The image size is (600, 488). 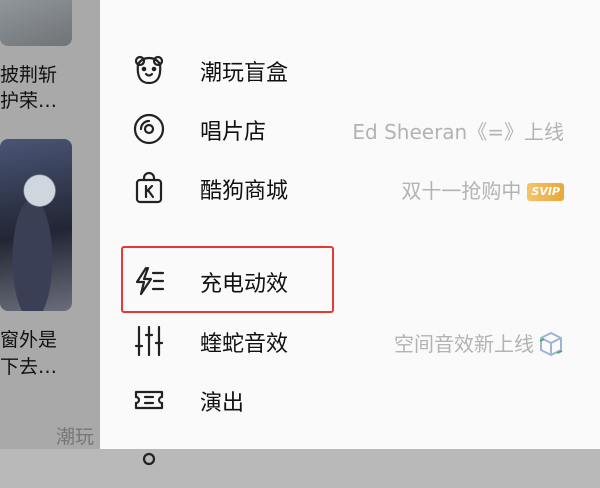 What do you see at coordinates (29, 340) in the screenshot?
I see `background-text: 窗外是` at bounding box center [29, 340].